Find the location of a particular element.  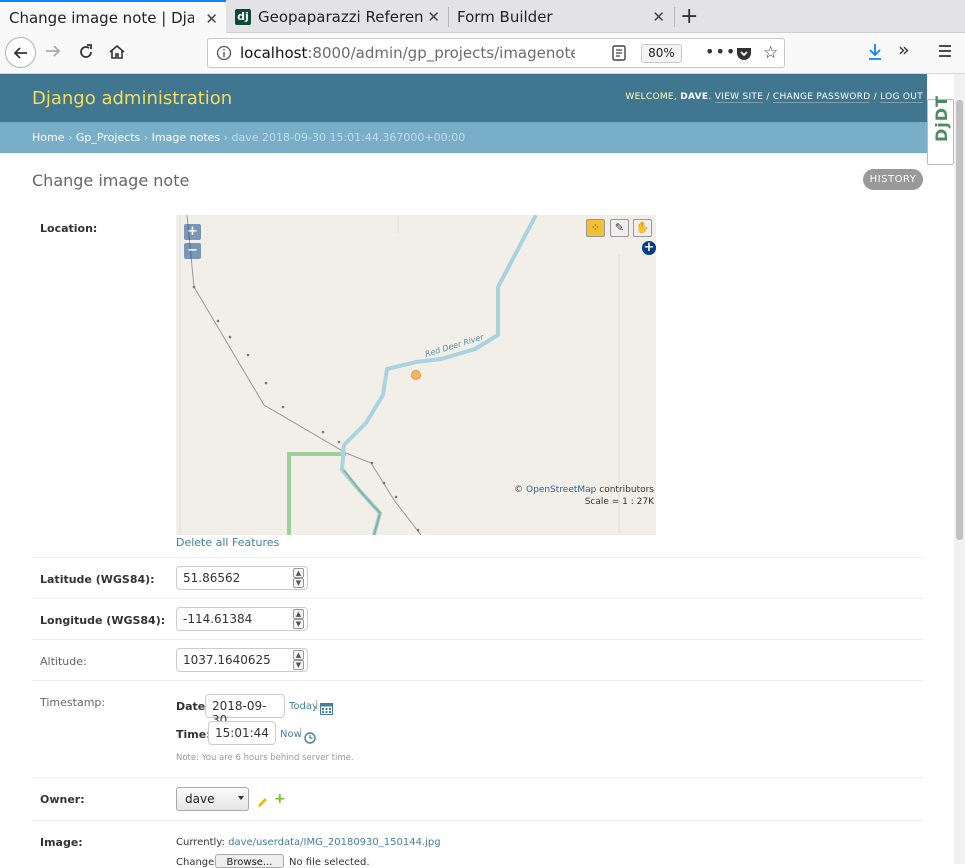

forward-arrow-icon is located at coordinates (53, 53).